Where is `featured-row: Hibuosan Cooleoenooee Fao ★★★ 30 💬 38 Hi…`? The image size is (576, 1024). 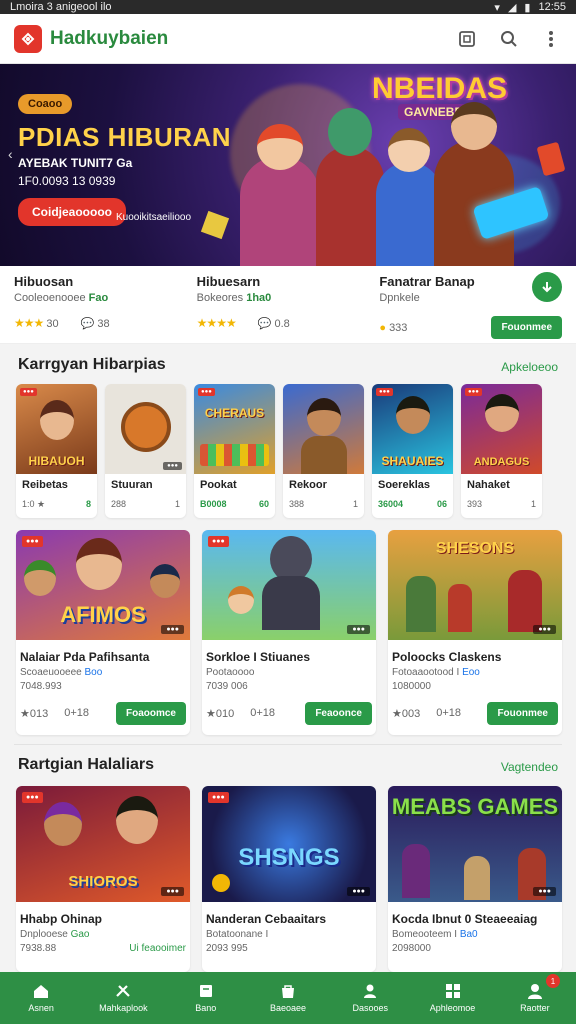
featured-row: Hibuosan Cooleoenooee Fao ★★★ 30 💬 38 Hi… is located at coordinates (288, 305).